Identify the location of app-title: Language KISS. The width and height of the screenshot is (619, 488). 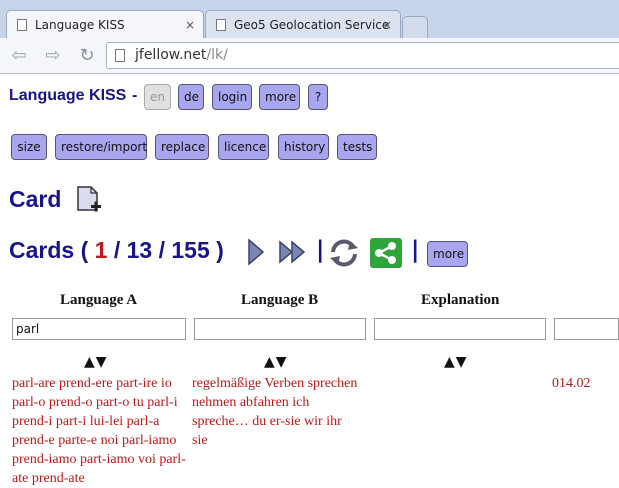
(67, 96).